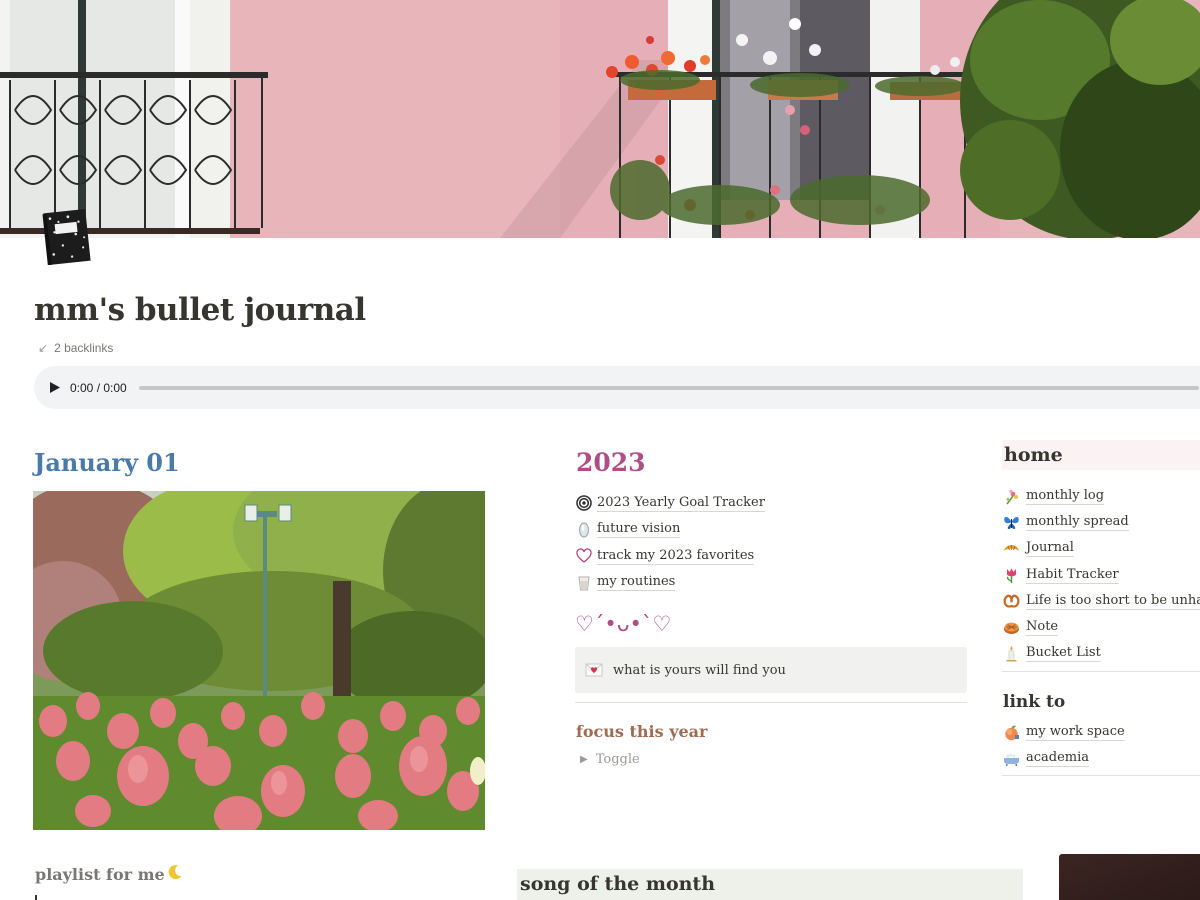  What do you see at coordinates (642, 731) in the screenshot?
I see `focus-heading: focus this year` at bounding box center [642, 731].